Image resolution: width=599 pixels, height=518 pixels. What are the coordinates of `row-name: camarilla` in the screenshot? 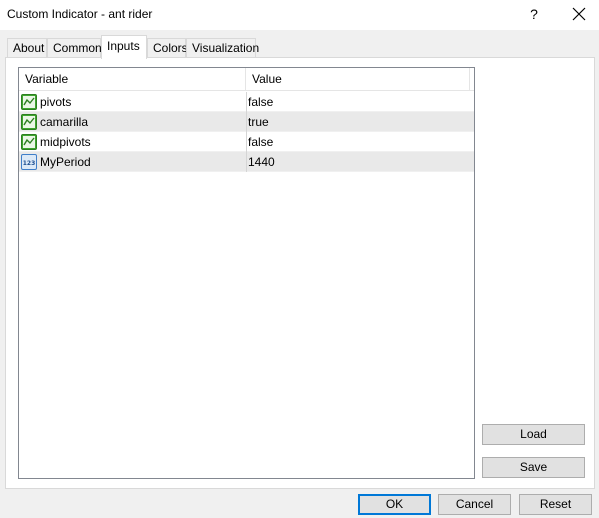 It's located at (64, 122).